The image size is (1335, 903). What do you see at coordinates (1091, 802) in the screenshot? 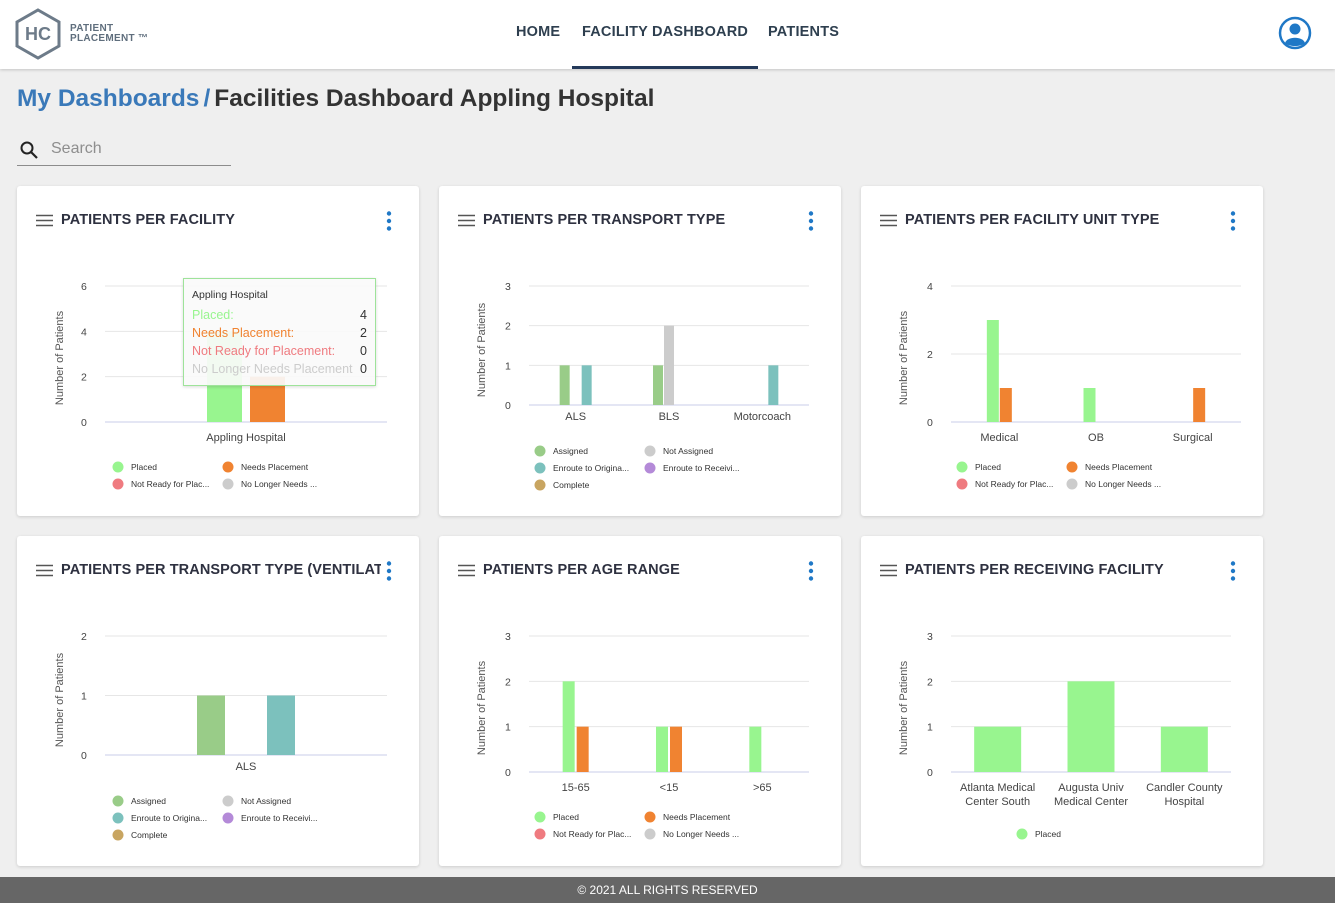
I see `x-category-label: Medical Center` at bounding box center [1091, 802].